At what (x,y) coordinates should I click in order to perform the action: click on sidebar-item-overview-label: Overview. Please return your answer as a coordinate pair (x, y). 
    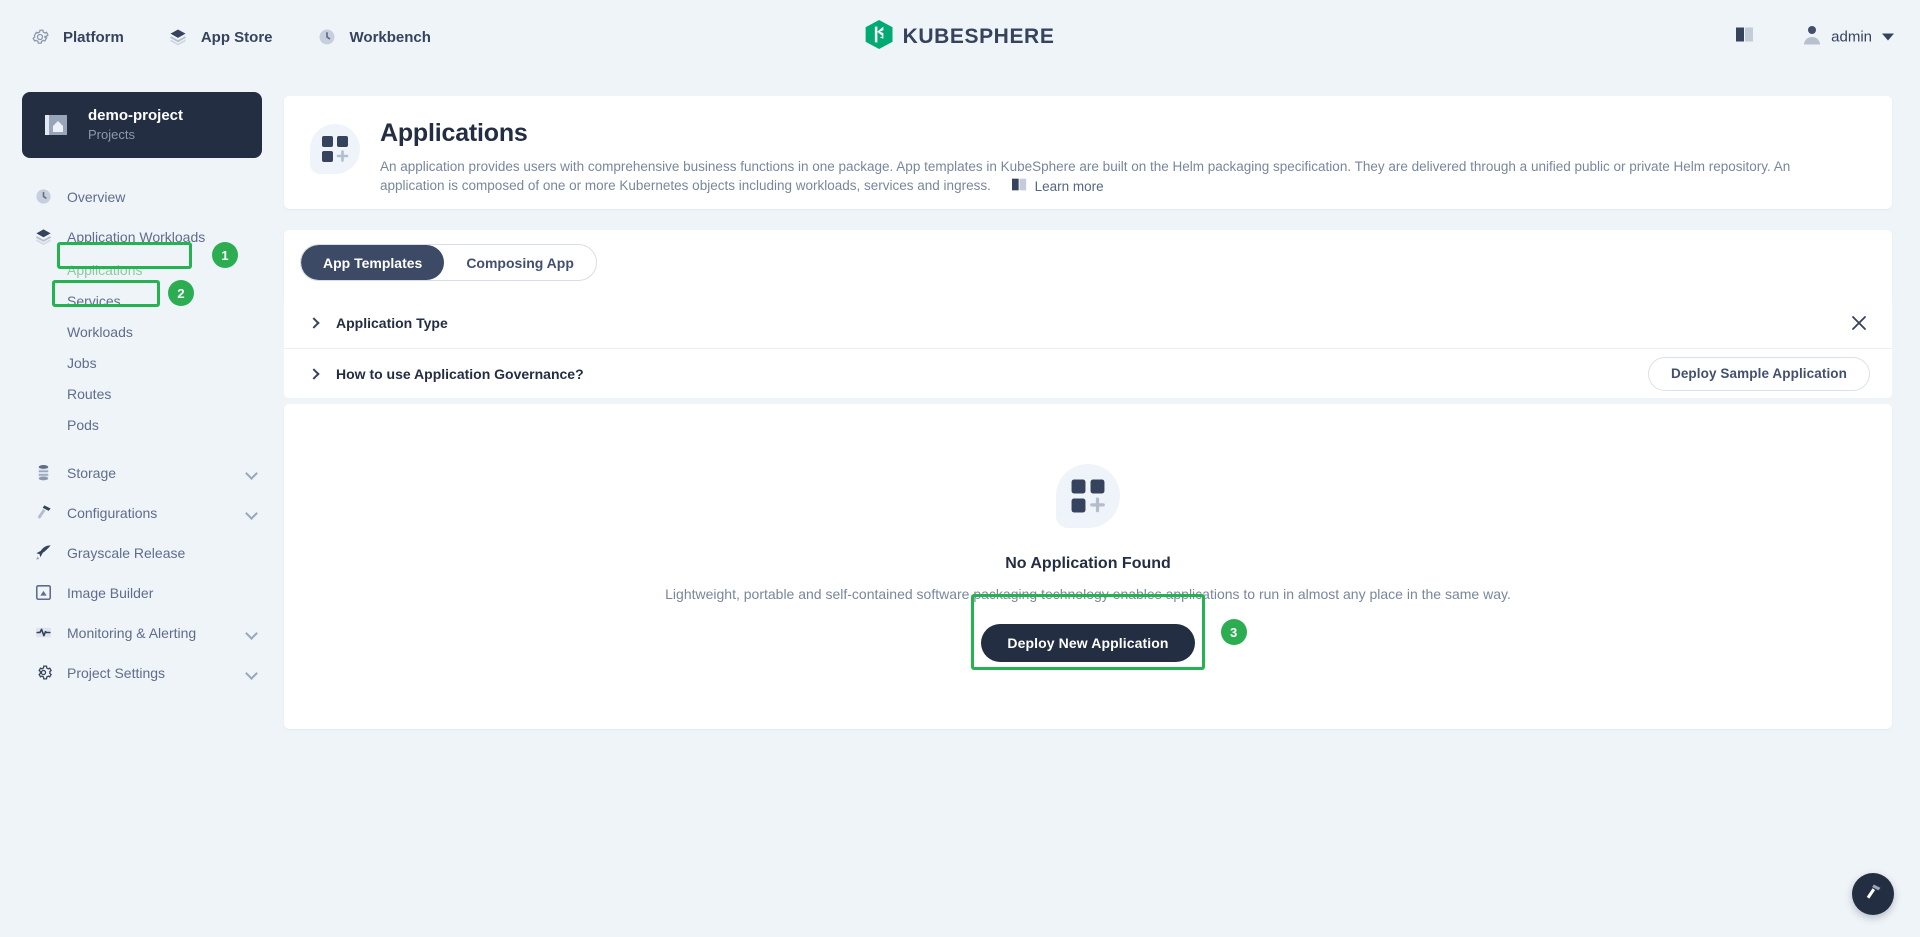
    Looking at the image, I should click on (96, 196).